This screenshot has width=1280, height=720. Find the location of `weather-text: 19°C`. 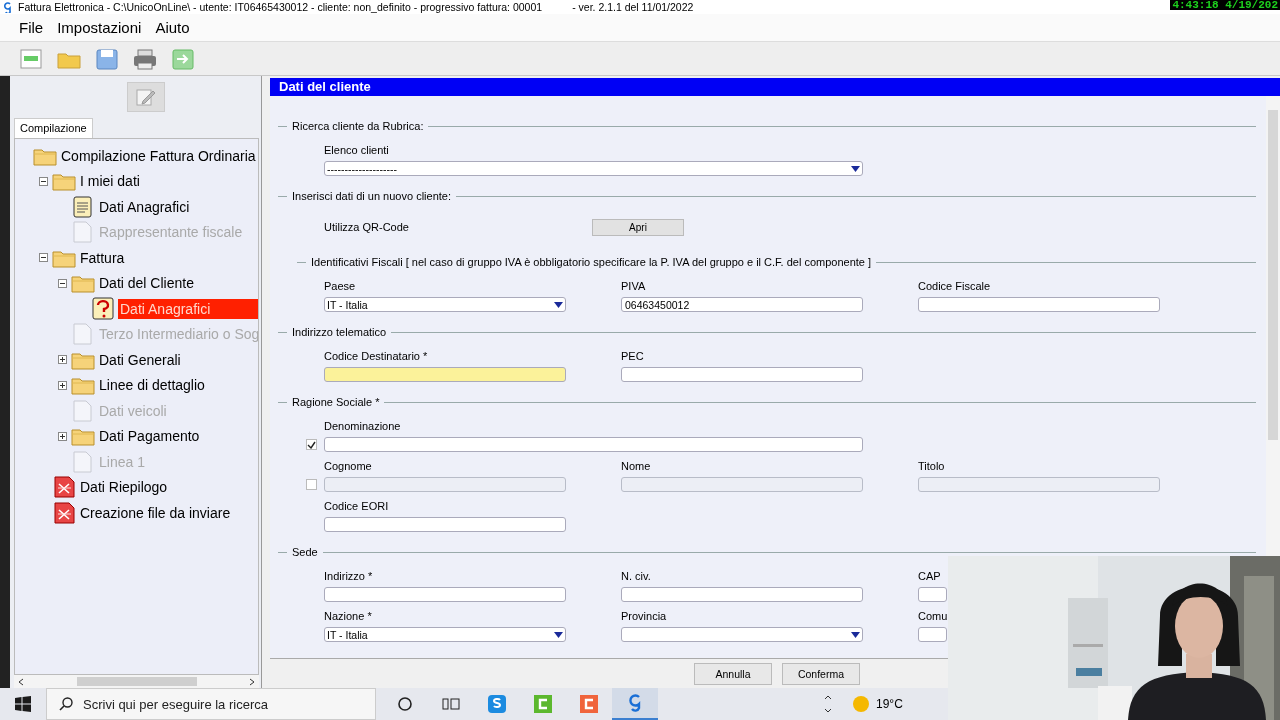

weather-text: 19°C is located at coordinates (889, 704).